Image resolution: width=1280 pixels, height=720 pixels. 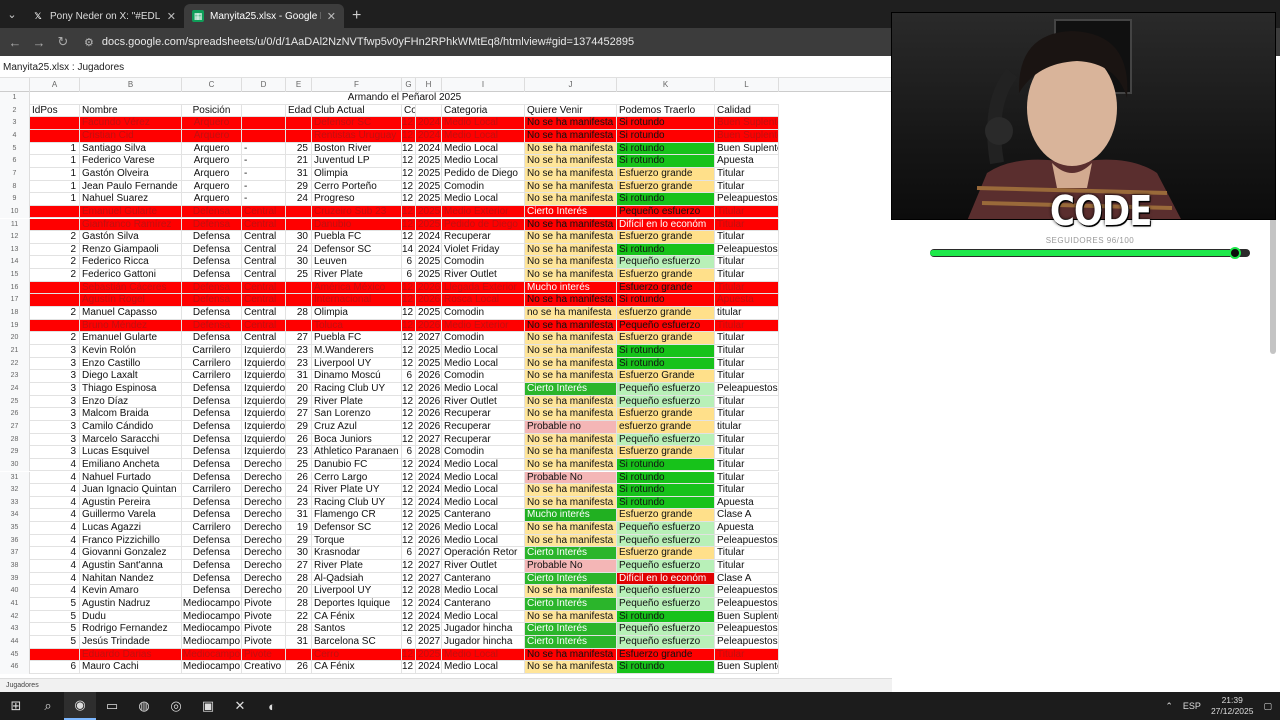 I want to click on table-cell: Arquero, so click(x=212, y=149).